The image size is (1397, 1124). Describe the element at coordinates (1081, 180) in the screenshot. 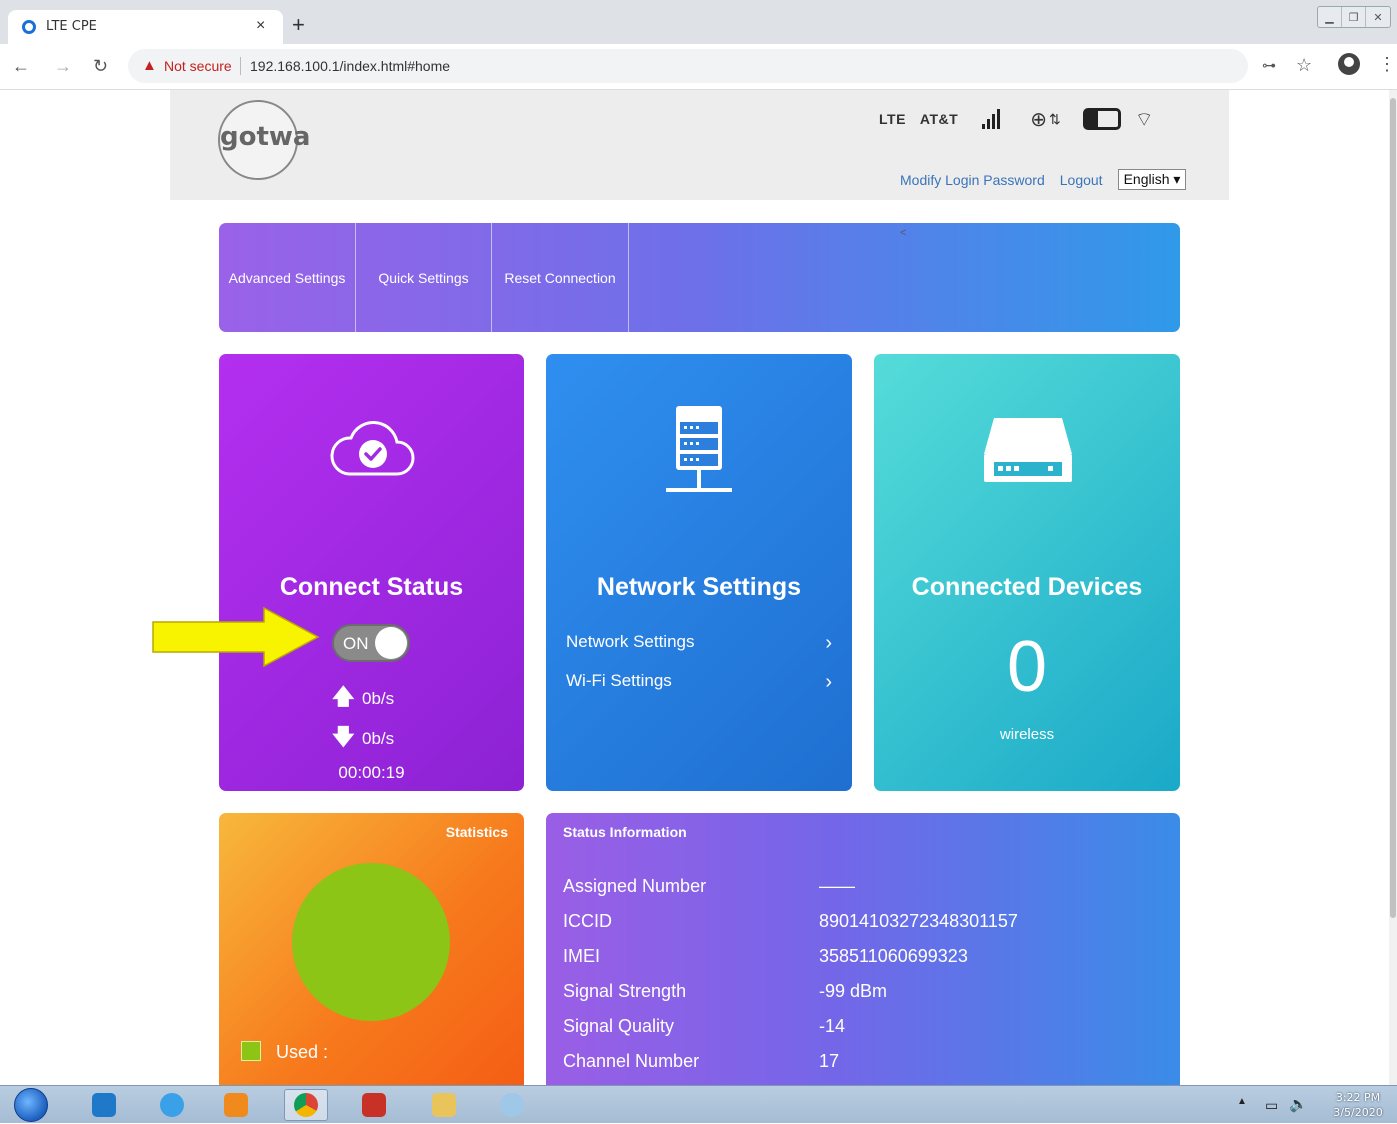

I see `logout-link: Logout` at that location.